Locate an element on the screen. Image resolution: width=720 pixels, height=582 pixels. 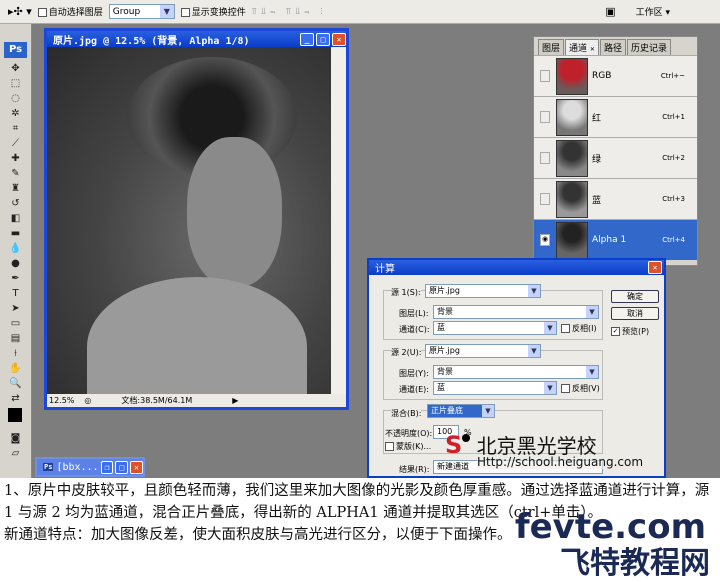
path-select-icon: ➤ is located at coordinates (16, 309).